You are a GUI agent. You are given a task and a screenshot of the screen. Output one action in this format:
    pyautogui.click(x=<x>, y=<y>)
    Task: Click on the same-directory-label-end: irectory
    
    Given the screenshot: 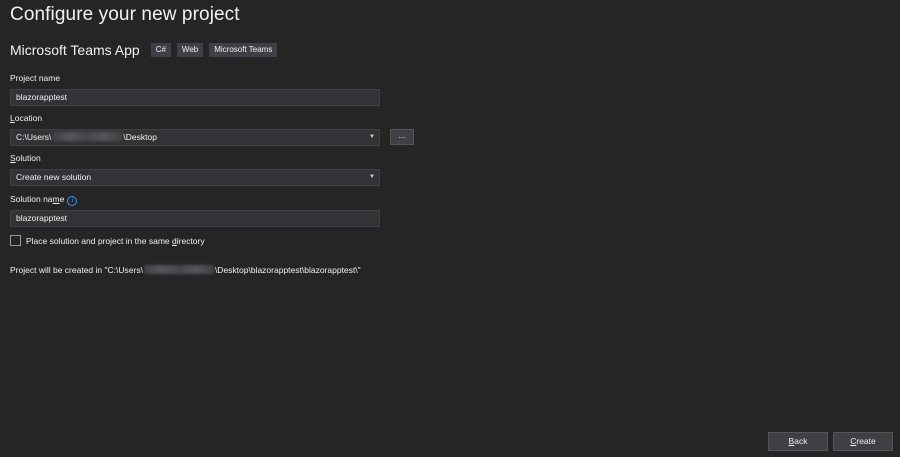 What is the action you would take?
    pyautogui.click(x=190, y=240)
    